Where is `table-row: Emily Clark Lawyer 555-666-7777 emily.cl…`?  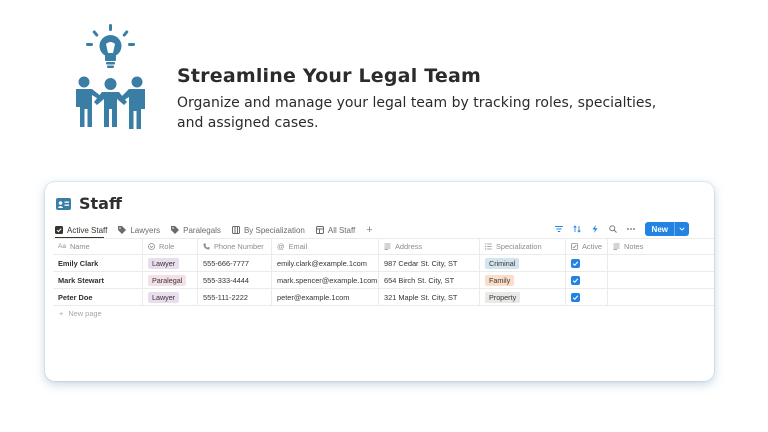 table-row: Emily Clark Lawyer 555-666-7777 emily.cl… is located at coordinates (383, 263).